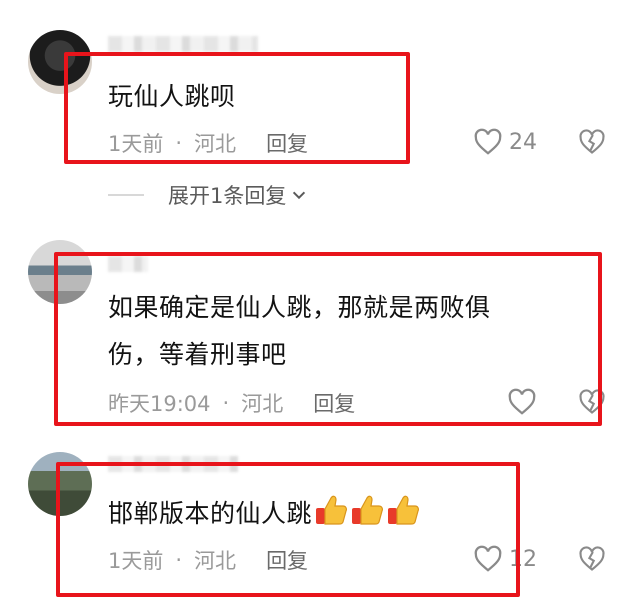  I want to click on like-count: 24, so click(523, 142).